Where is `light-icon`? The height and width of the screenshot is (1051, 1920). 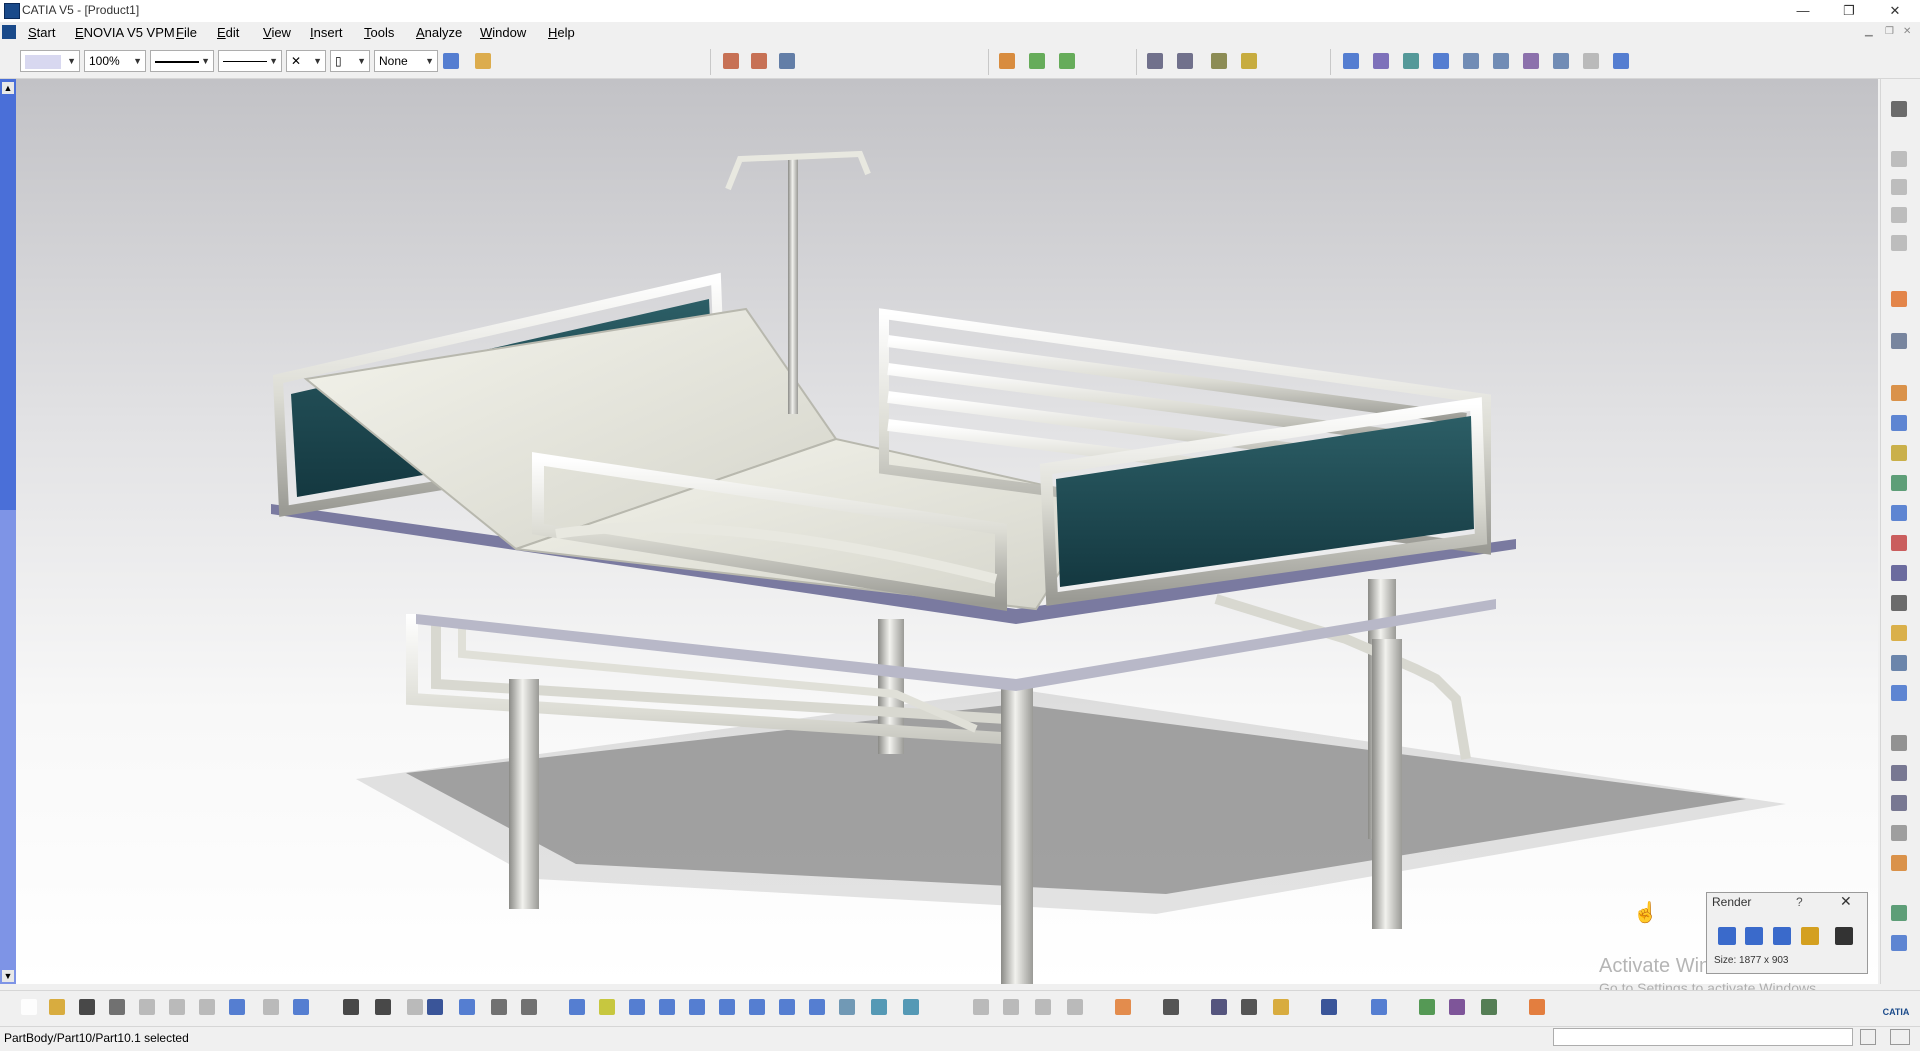 light-icon is located at coordinates (1489, 1007).